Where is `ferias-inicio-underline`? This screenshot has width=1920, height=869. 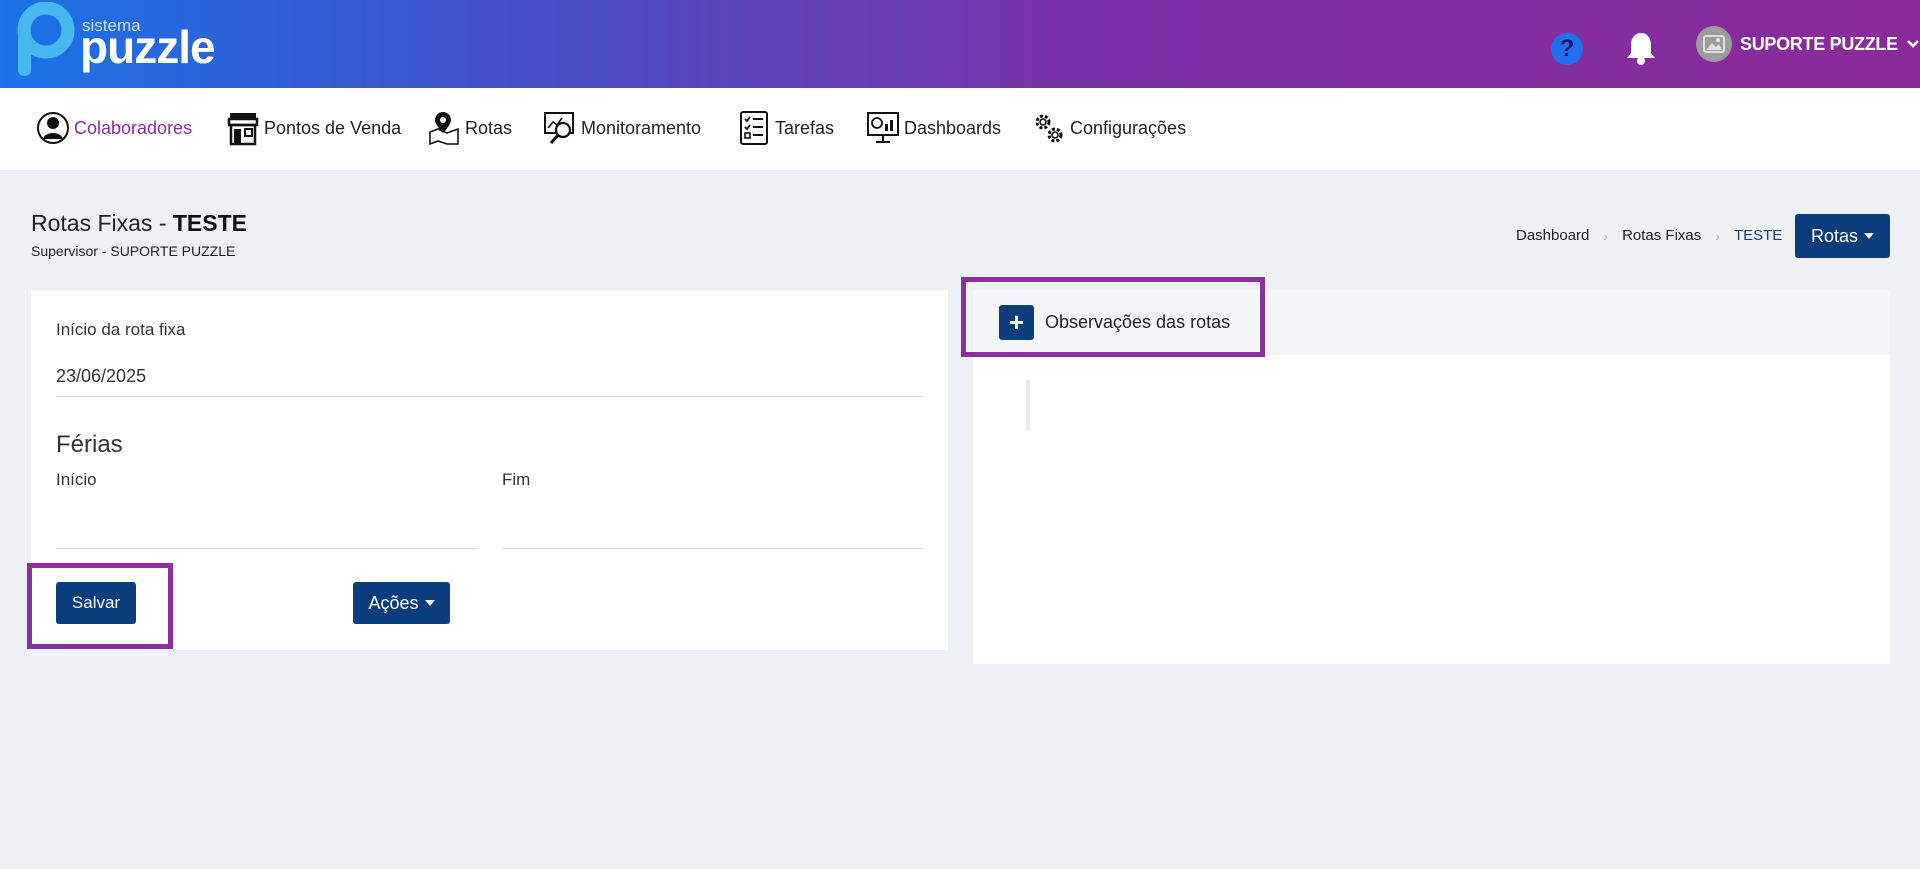 ferias-inicio-underline is located at coordinates (266, 548).